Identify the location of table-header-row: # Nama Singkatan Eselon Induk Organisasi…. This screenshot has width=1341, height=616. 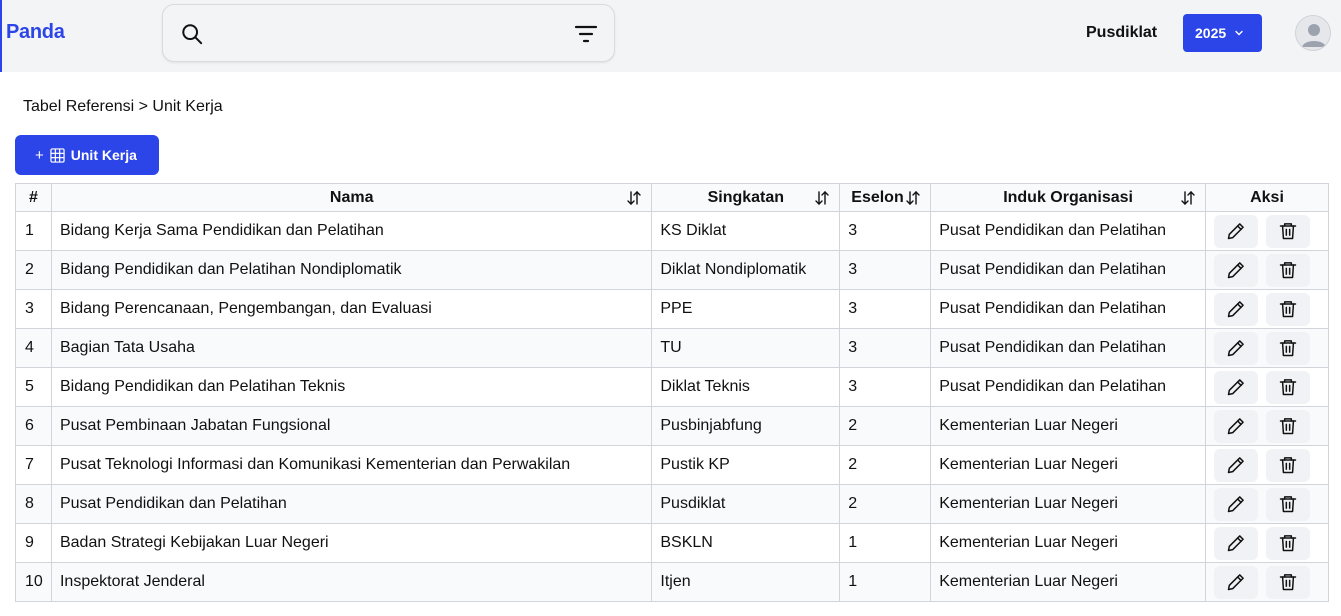
(672, 197).